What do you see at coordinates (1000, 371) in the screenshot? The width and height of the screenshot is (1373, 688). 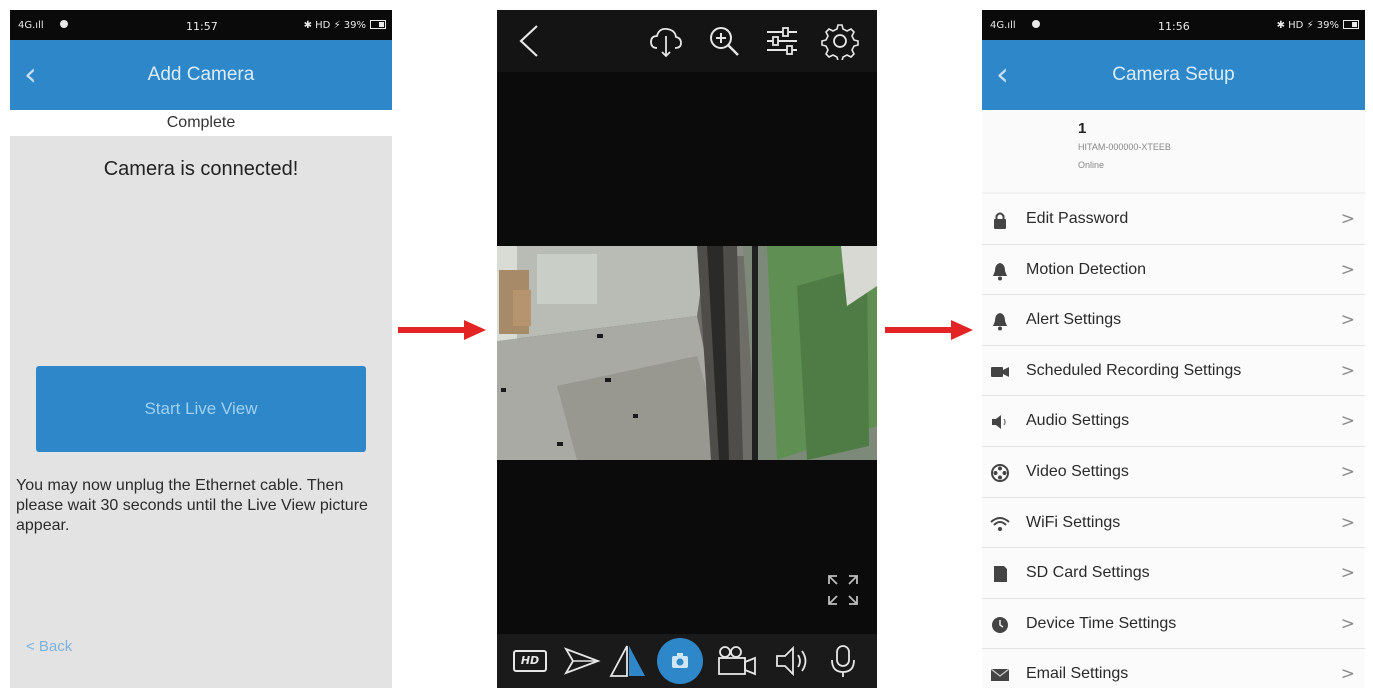 I see `video-camera-icon` at bounding box center [1000, 371].